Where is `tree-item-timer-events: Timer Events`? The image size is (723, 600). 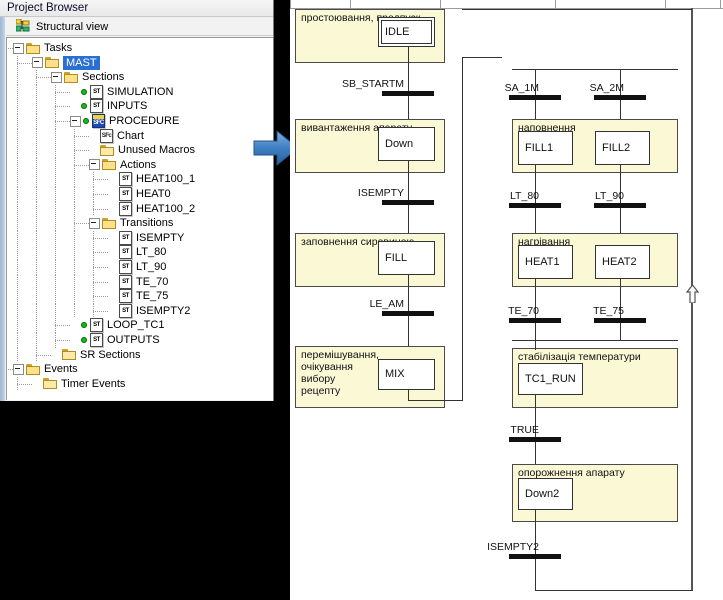
tree-item-timer-events: Timer Events is located at coordinates (78, 384).